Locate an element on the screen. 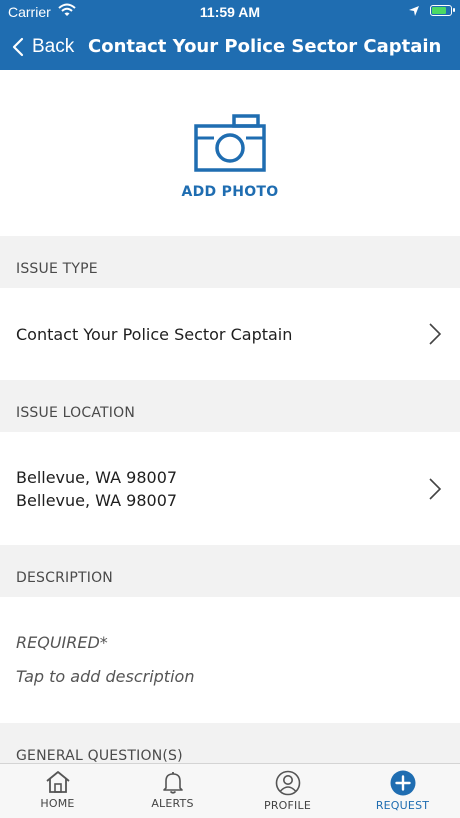 The width and height of the screenshot is (460, 818). tab-bar: HOME ALERTS PROFILE REQUEST is located at coordinates (230, 790).